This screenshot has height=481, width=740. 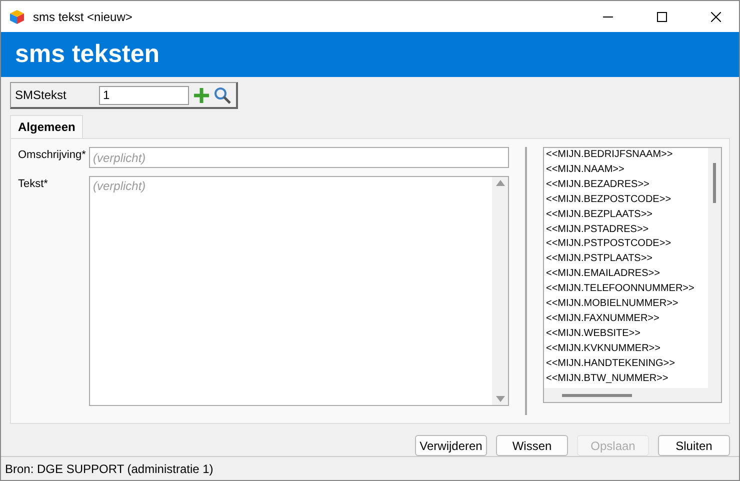 I want to click on variable-item: <<MIJN.KVKNUMMER>>, so click(x=626, y=349).